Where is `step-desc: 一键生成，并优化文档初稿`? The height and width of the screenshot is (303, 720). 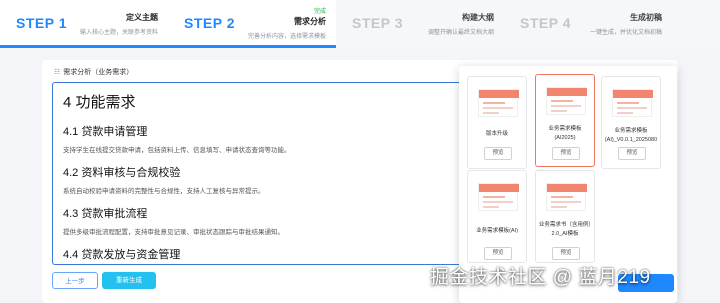 step-desc: 一键生成，并优化文档初稿 is located at coordinates (625, 33).